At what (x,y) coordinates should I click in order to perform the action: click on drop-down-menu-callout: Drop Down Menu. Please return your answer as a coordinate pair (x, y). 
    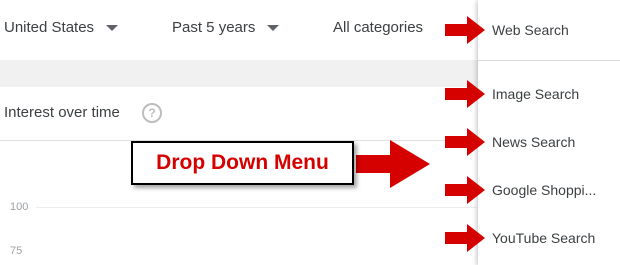
    Looking at the image, I should click on (242, 163).